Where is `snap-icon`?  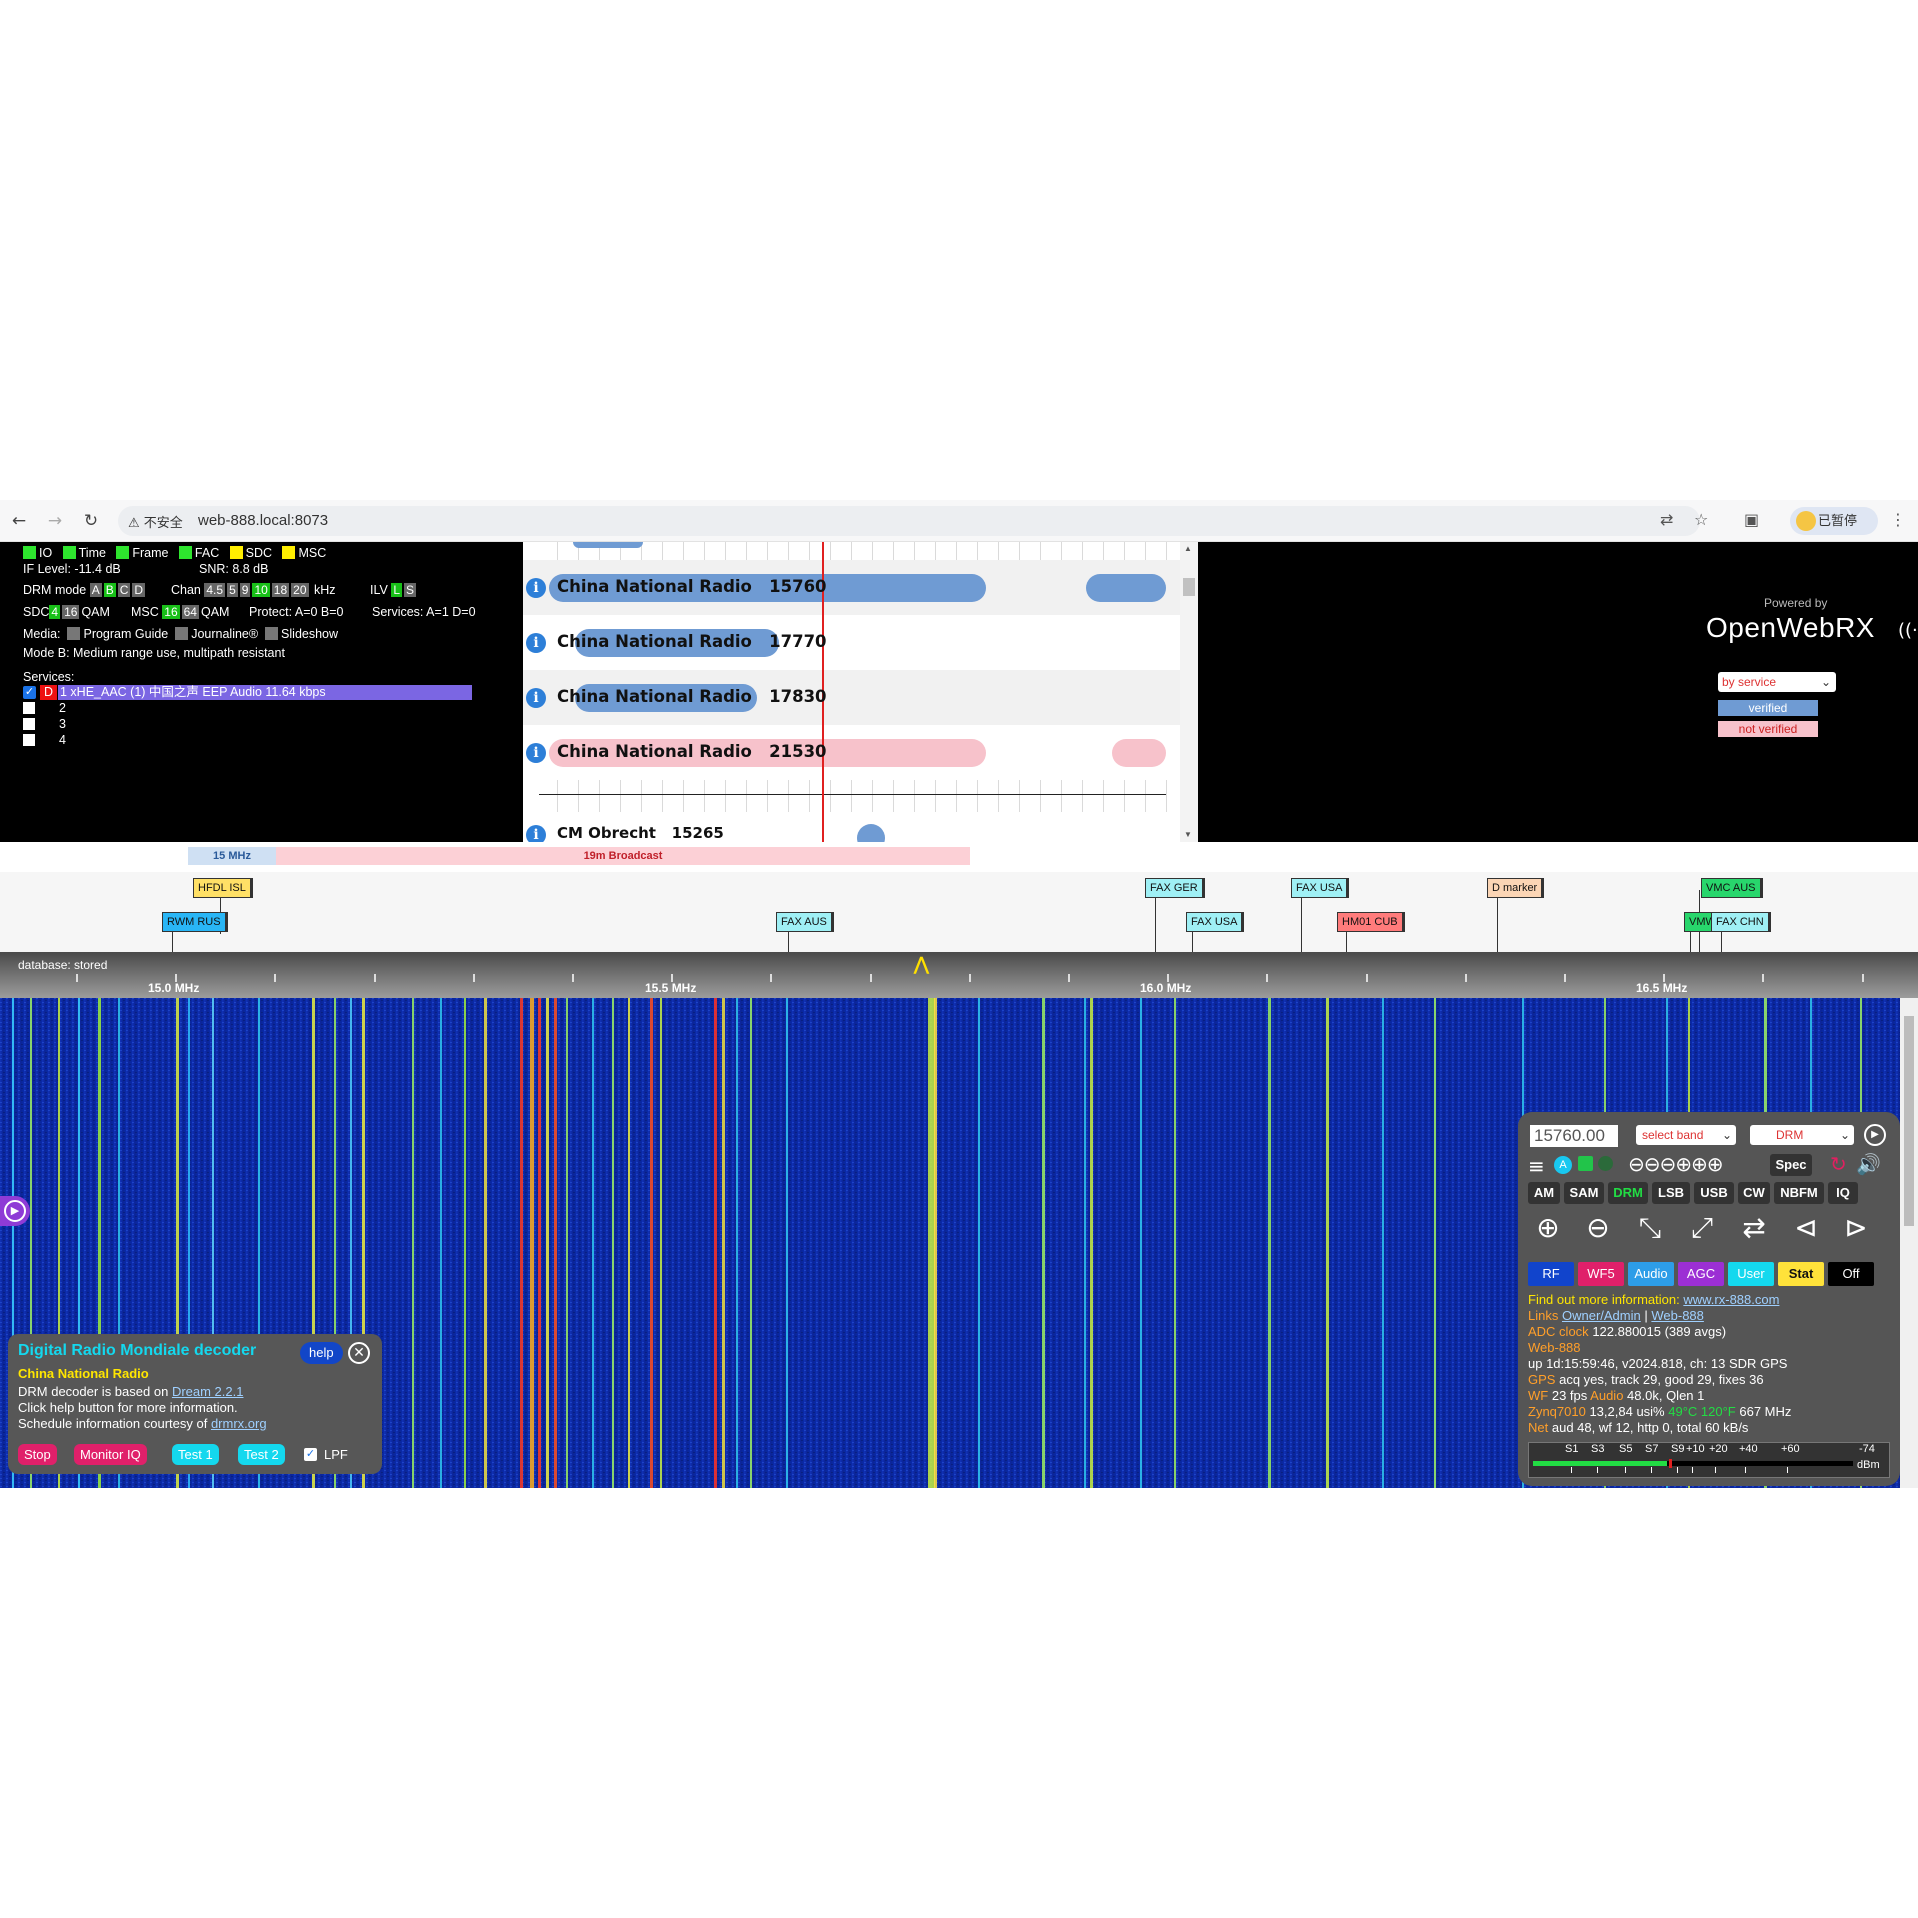 snap-icon is located at coordinates (1585, 1163).